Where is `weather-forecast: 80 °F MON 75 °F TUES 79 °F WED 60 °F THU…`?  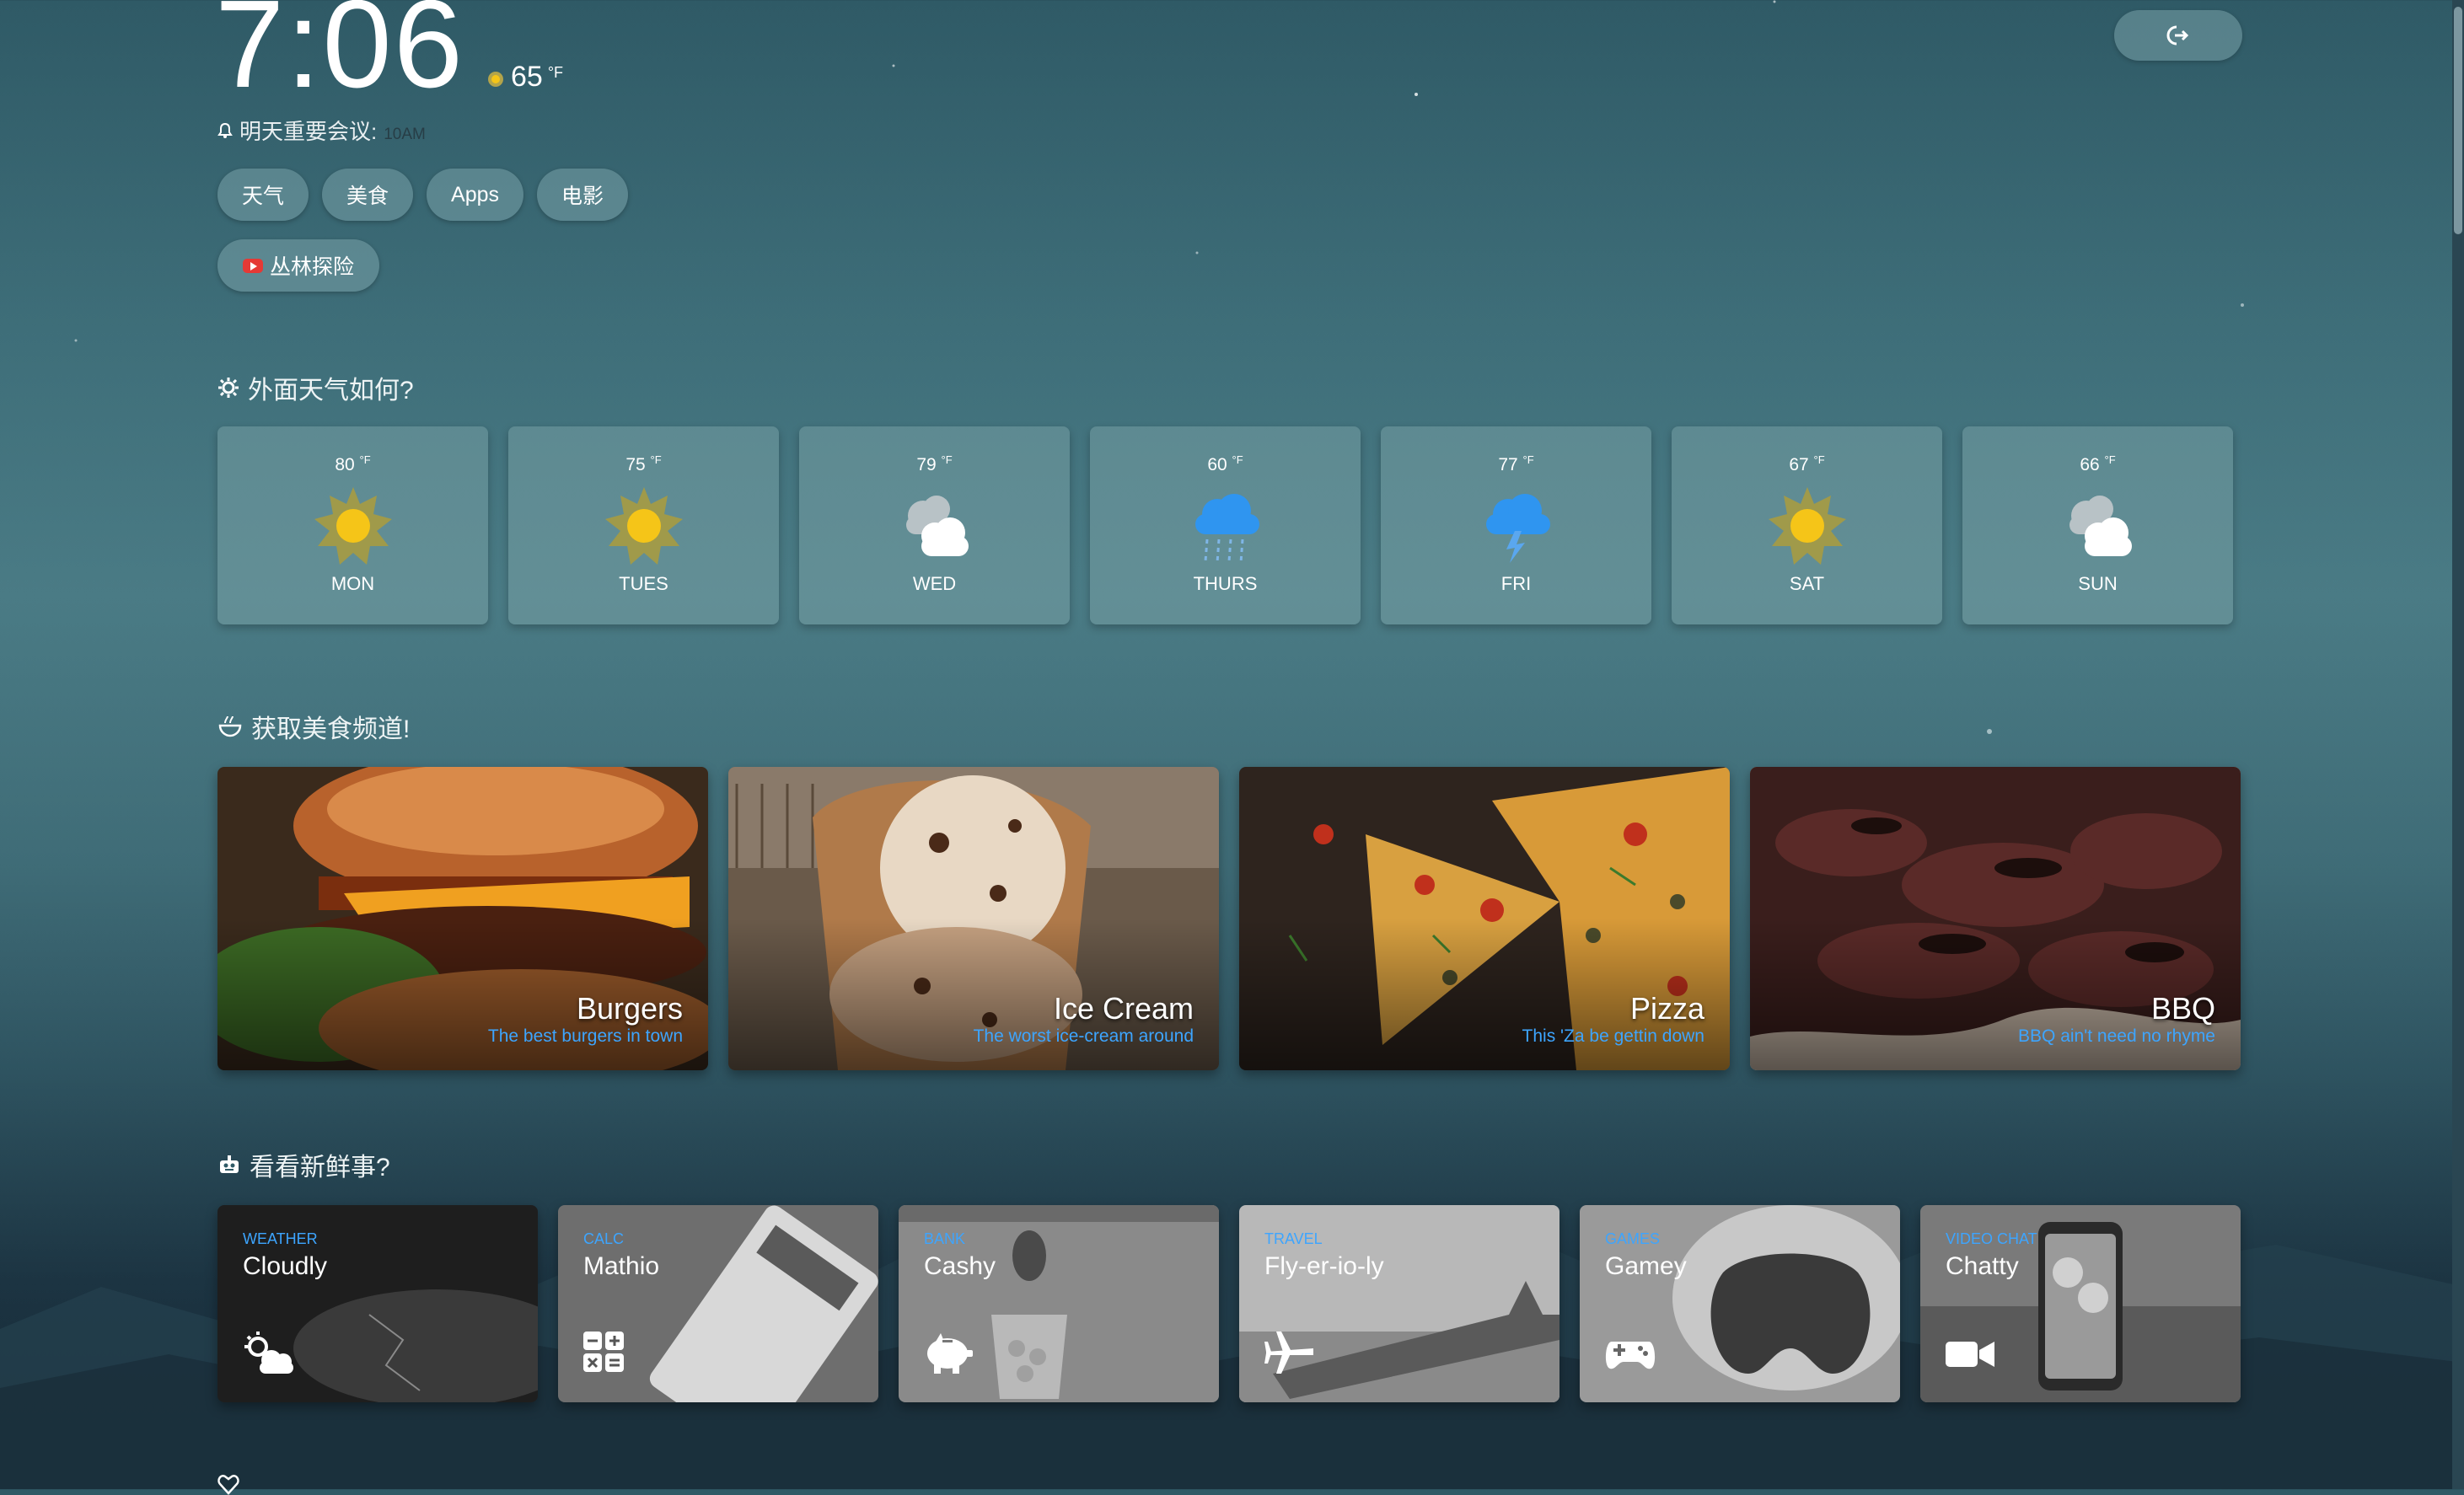
weather-forecast: 80 °F MON 75 °F TUES 79 °F WED 60 °F THU… is located at coordinates (1225, 525).